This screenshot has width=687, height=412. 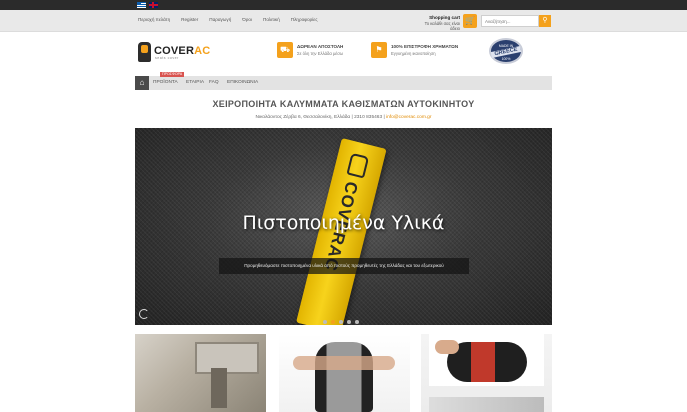 I want to click on search-input, so click(x=510, y=21).